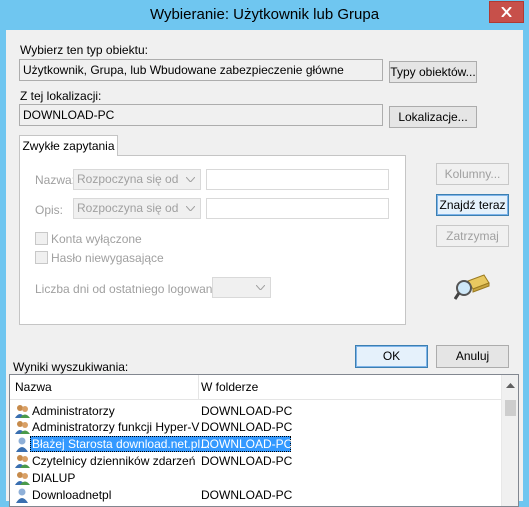  What do you see at coordinates (114, 461) in the screenshot?
I see `row-name: Czytelnicy dzienników zdarzeń` at bounding box center [114, 461].